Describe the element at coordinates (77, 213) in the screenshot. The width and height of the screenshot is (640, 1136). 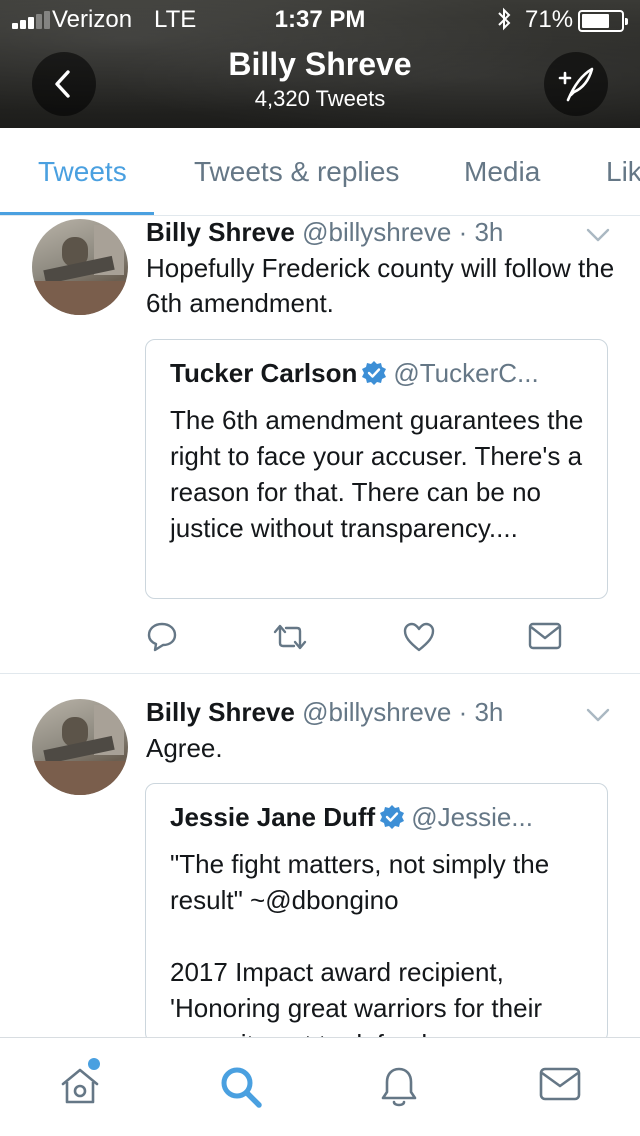
I see `active-tab-indicator` at that location.